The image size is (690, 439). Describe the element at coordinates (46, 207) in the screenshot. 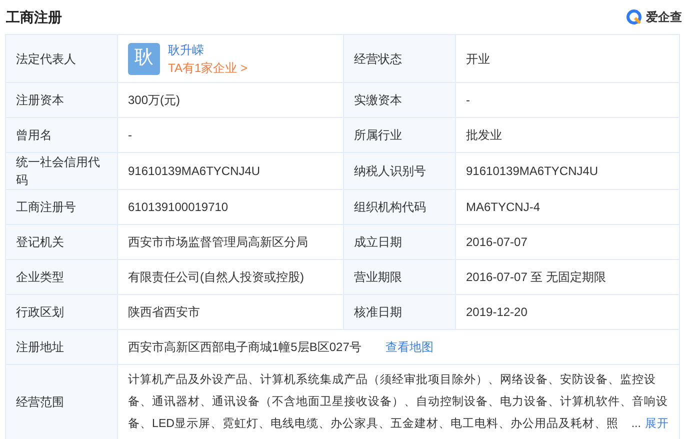

I see `field-label: 工商注册号` at that location.